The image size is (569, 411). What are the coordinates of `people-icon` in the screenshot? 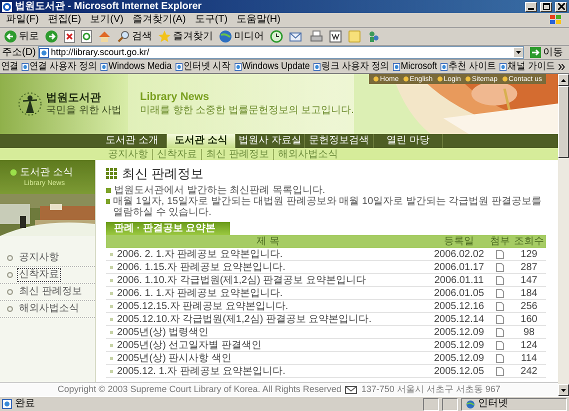 It's located at (373, 36).